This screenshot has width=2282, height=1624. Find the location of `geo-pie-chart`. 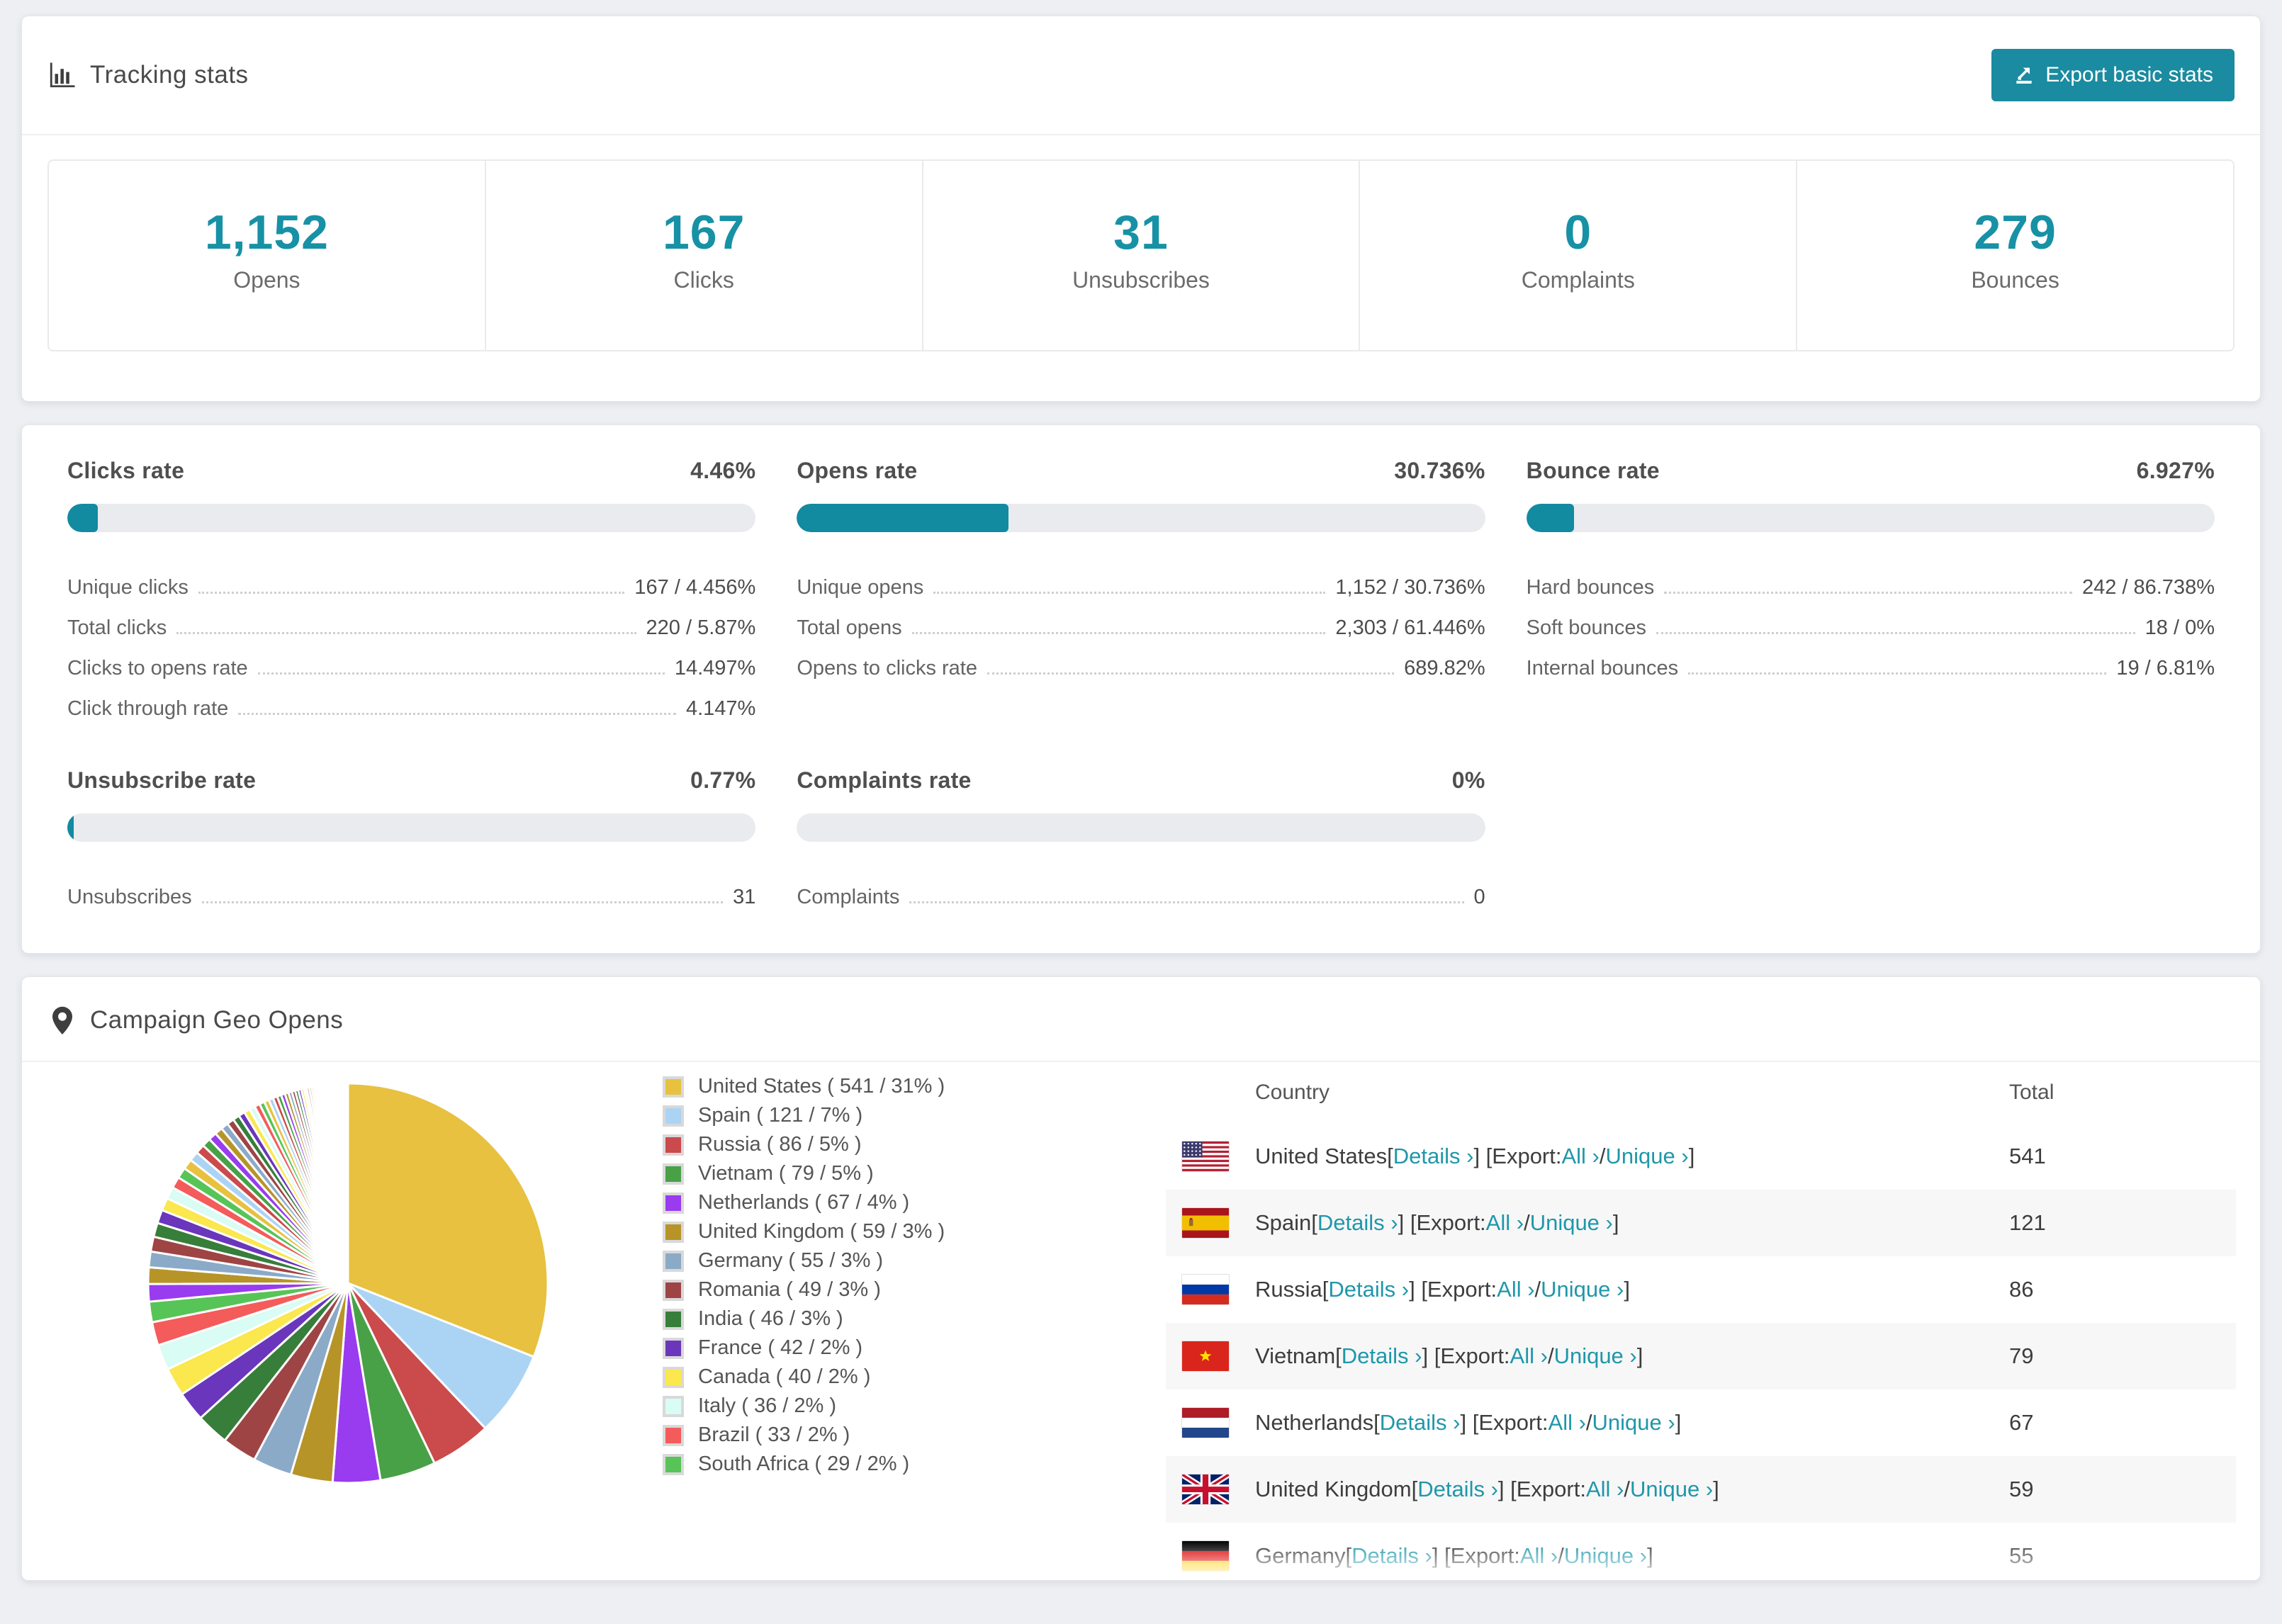

geo-pie-chart is located at coordinates (354, 1321).